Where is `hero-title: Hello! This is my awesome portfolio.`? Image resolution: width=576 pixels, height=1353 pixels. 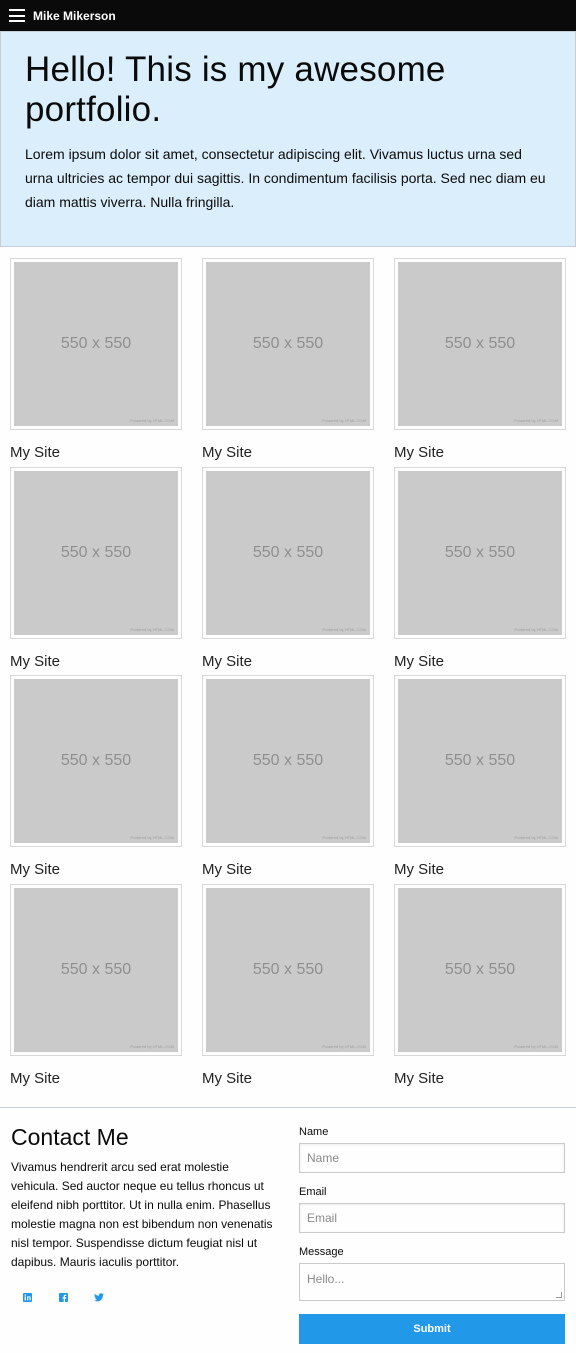
hero-title: Hello! This is my awesome portfolio. is located at coordinates (235, 89).